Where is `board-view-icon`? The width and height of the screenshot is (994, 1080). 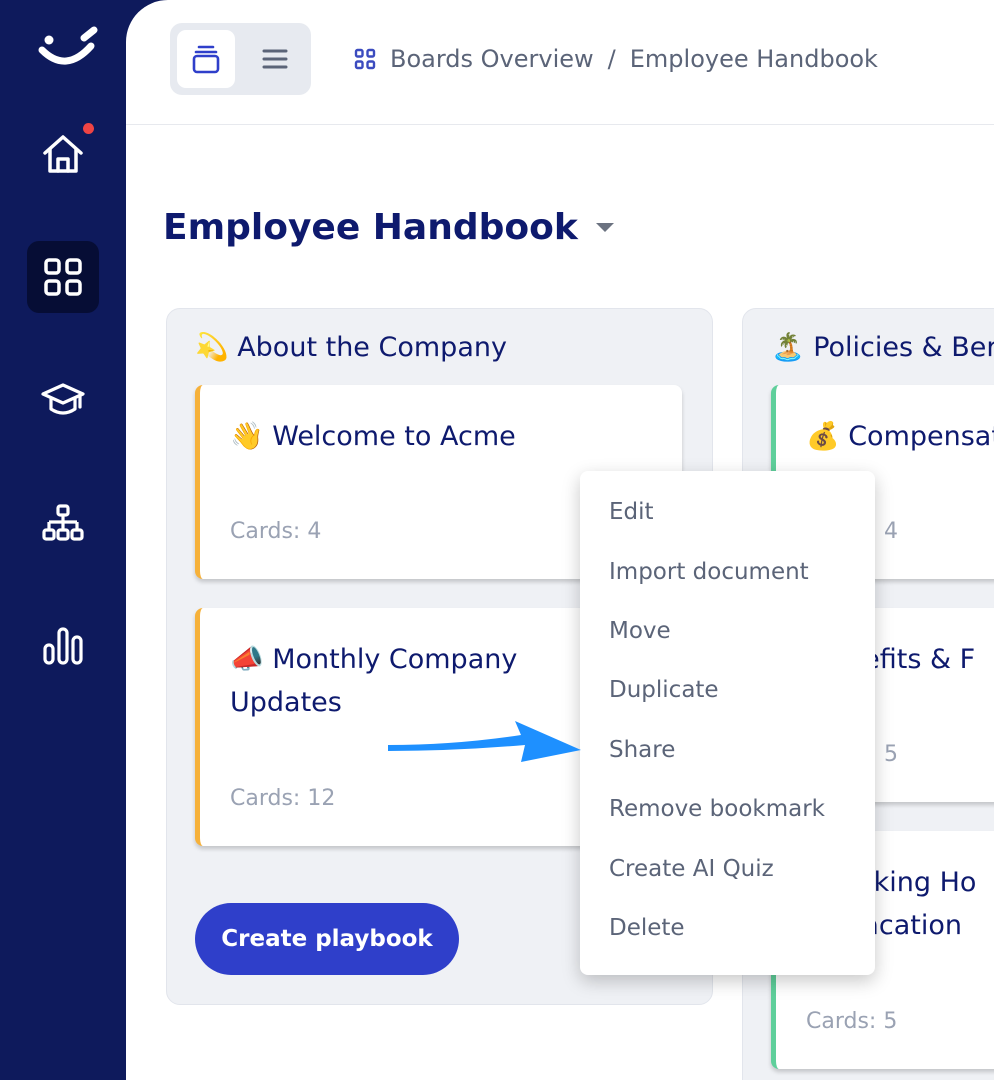
board-view-icon is located at coordinates (206, 59).